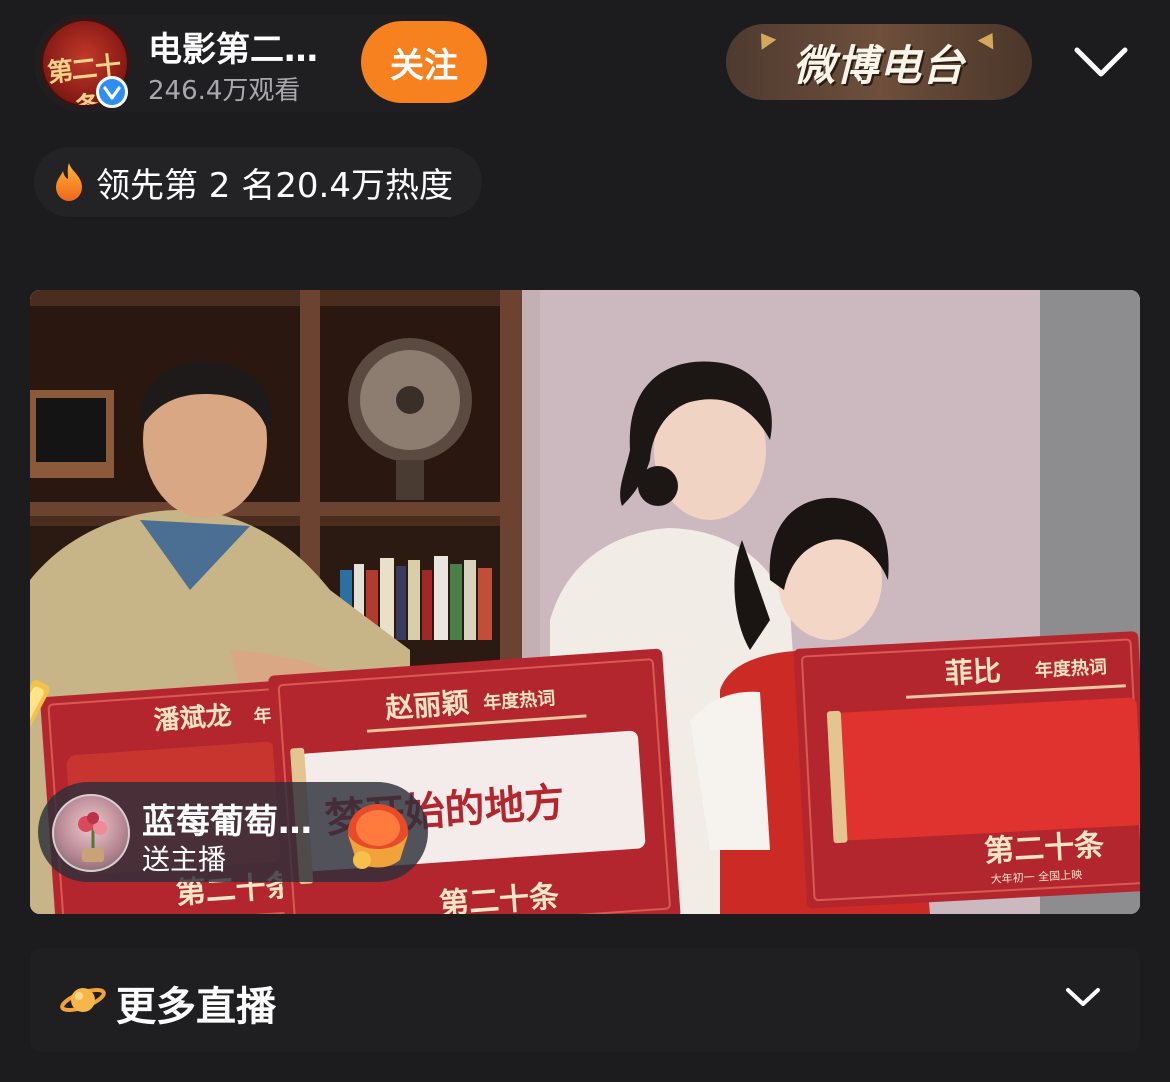 The height and width of the screenshot is (1082, 1170). What do you see at coordinates (91, 833) in the screenshot?
I see `gift-user-avatar` at bounding box center [91, 833].